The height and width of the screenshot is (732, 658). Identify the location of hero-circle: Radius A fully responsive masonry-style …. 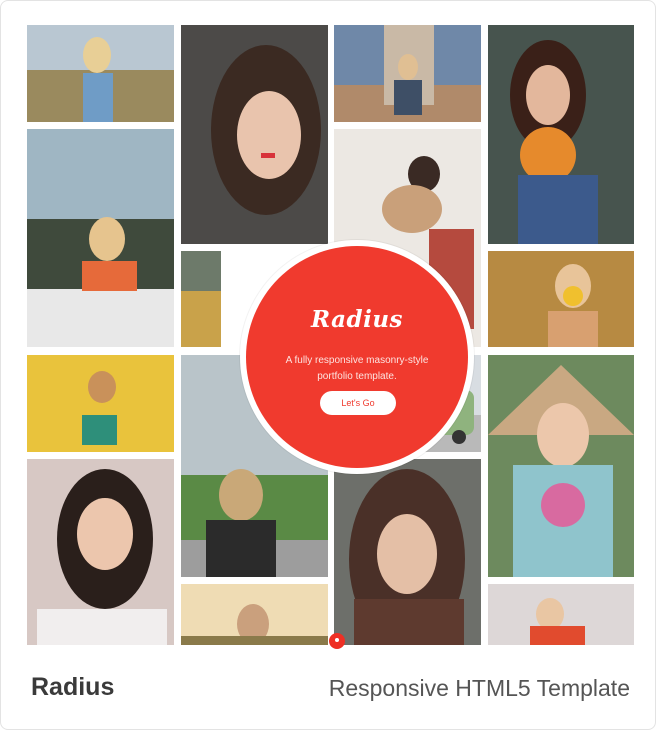
(357, 357).